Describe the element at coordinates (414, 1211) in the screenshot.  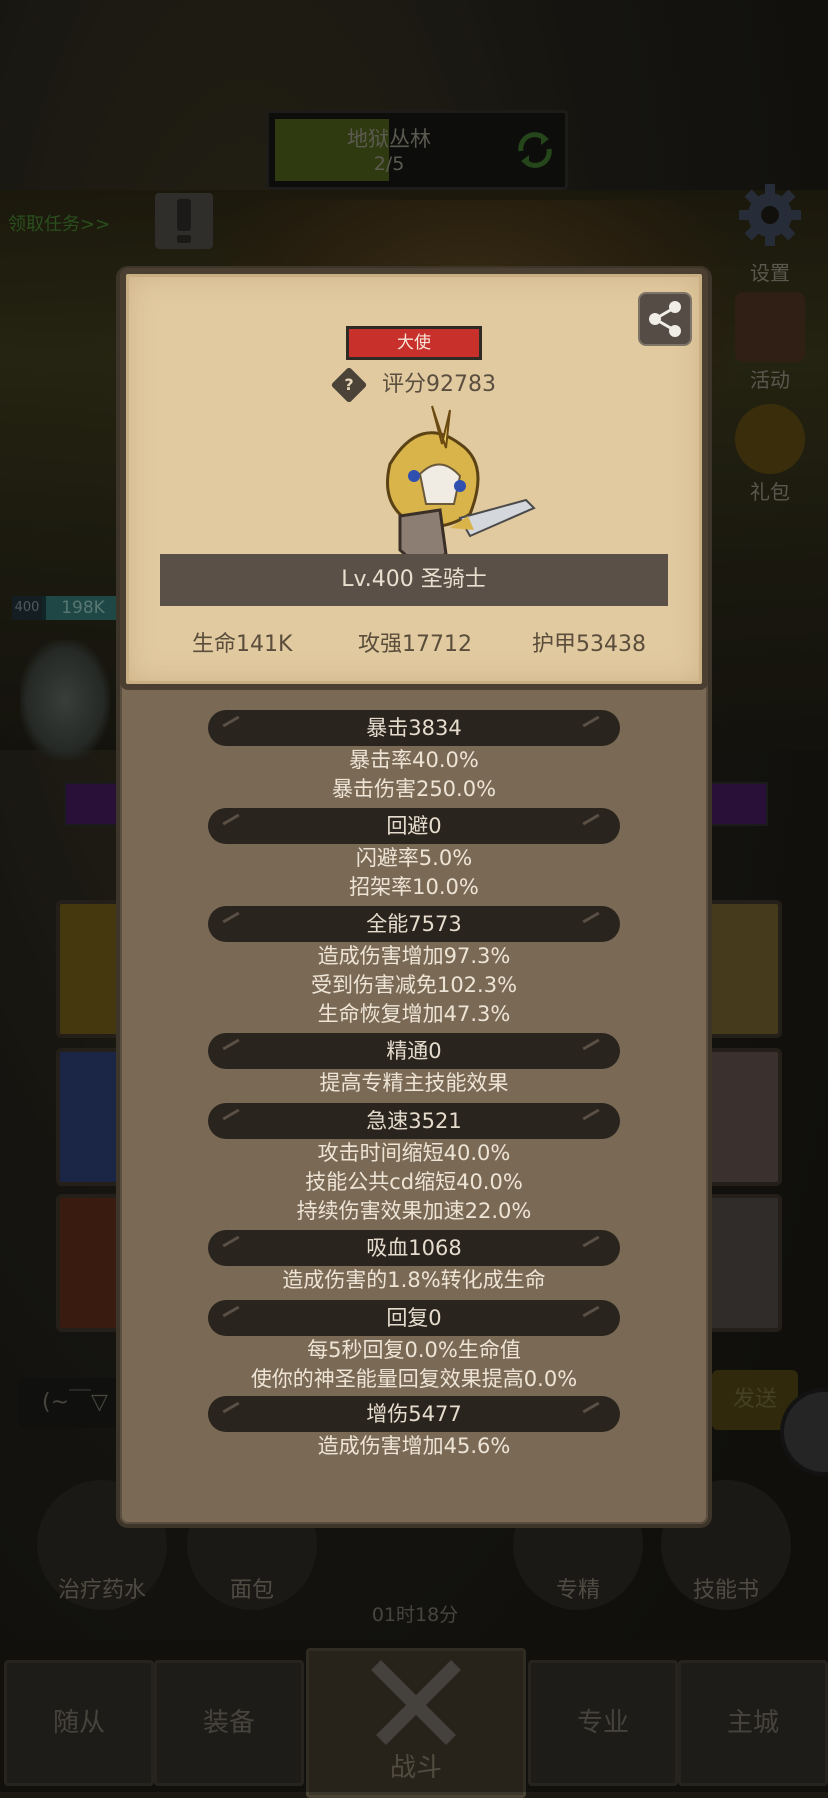
I see `stat-line: 持续伤害效果加速22.0%` at that location.